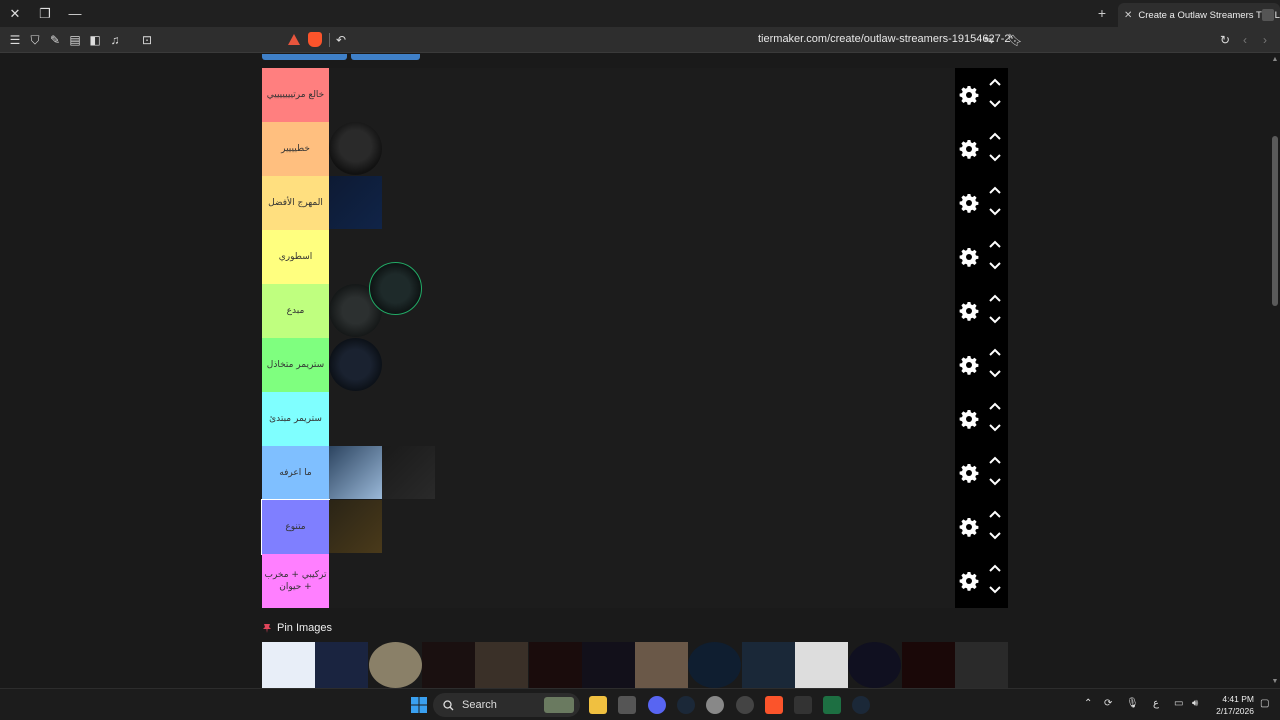  What do you see at coordinates (295, 419) in the screenshot?
I see `tier-label: ستريمر مبتدئ` at bounding box center [295, 419].